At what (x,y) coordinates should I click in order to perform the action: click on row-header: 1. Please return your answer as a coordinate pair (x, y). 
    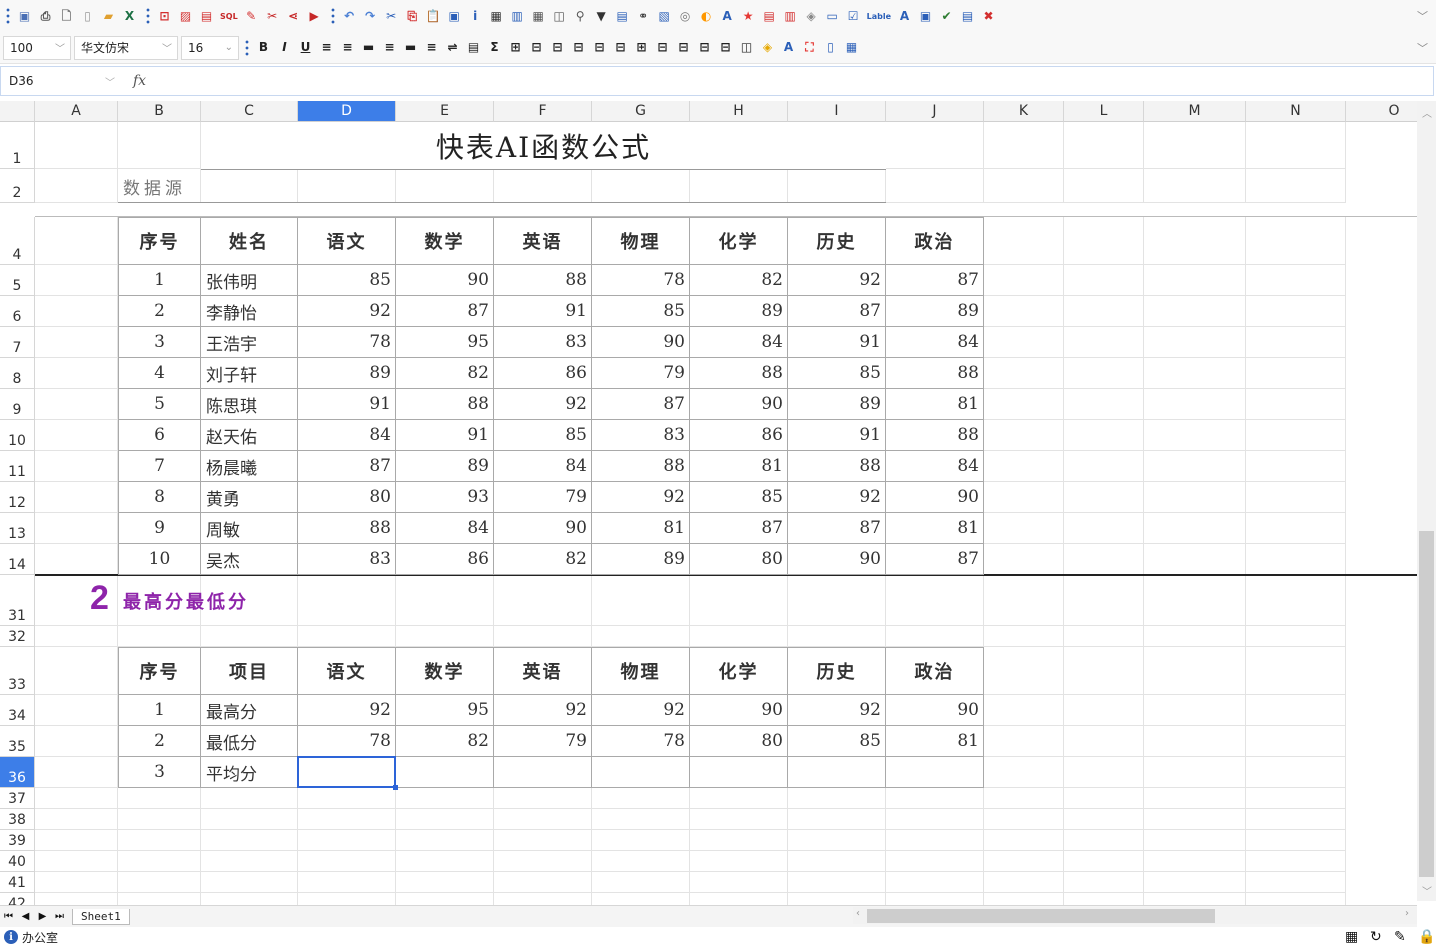
    Looking at the image, I should click on (17, 145).